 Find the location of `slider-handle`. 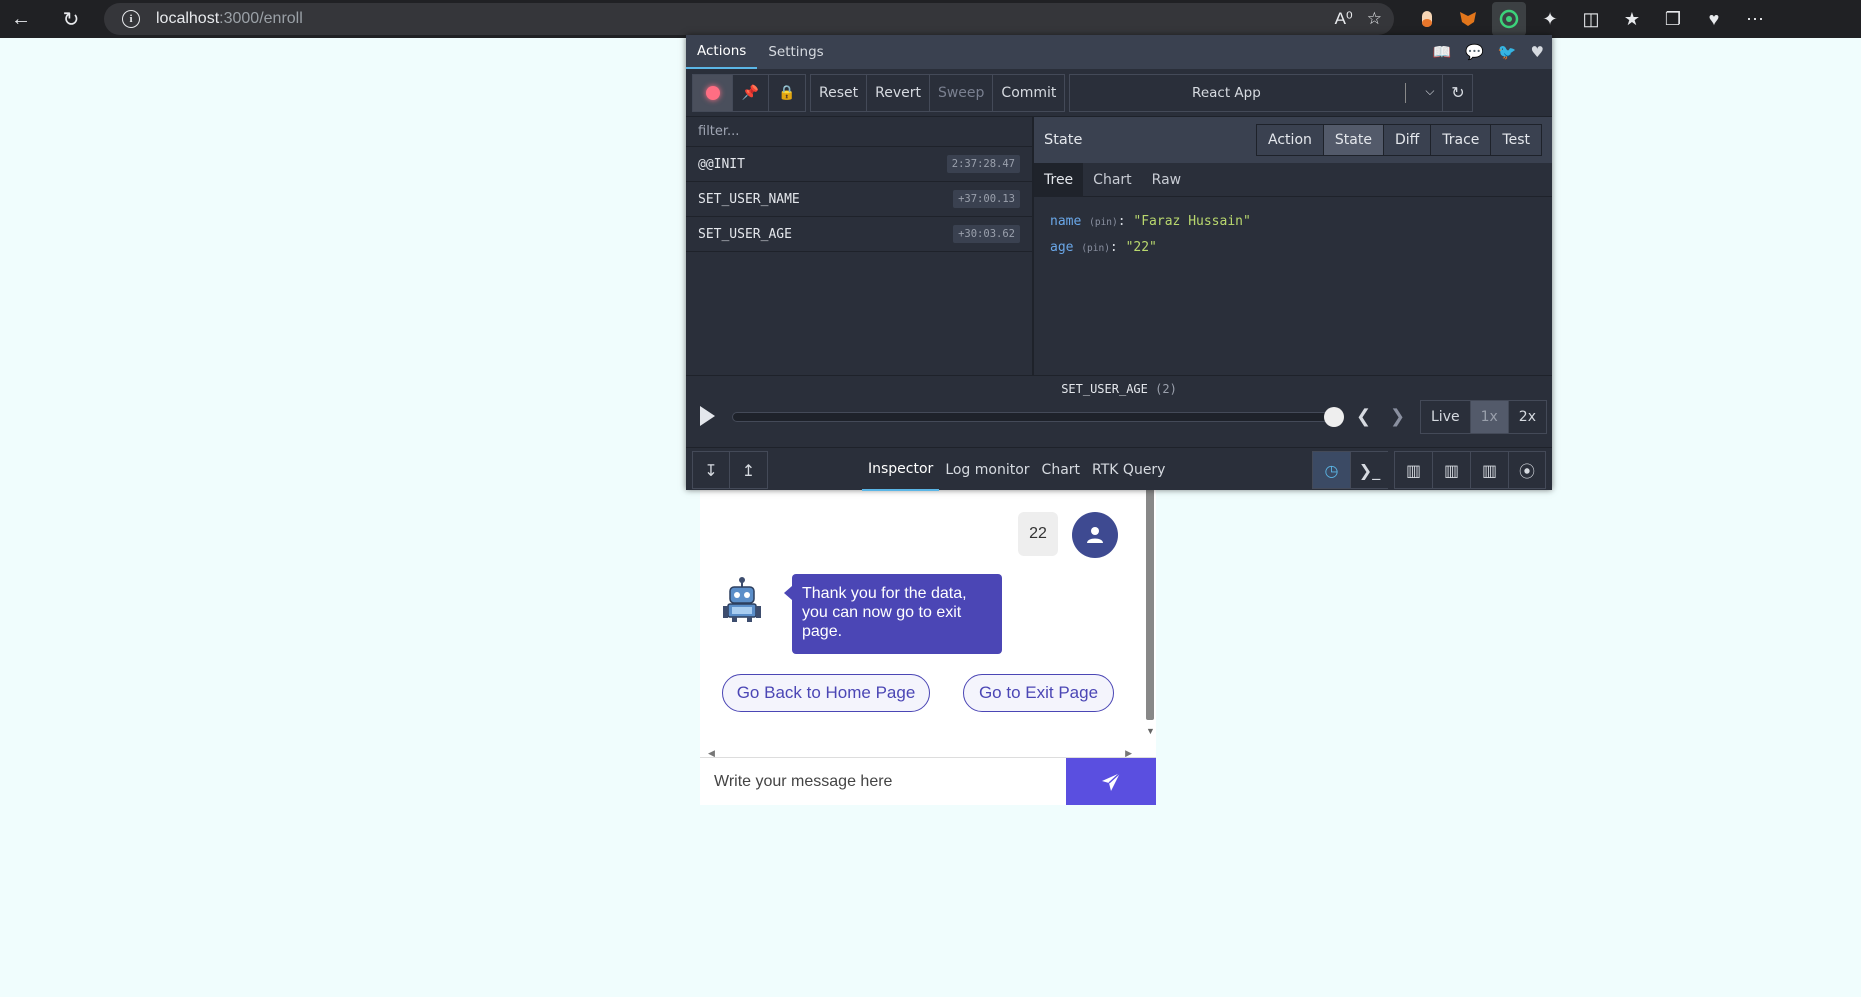

slider-handle is located at coordinates (1334, 417).